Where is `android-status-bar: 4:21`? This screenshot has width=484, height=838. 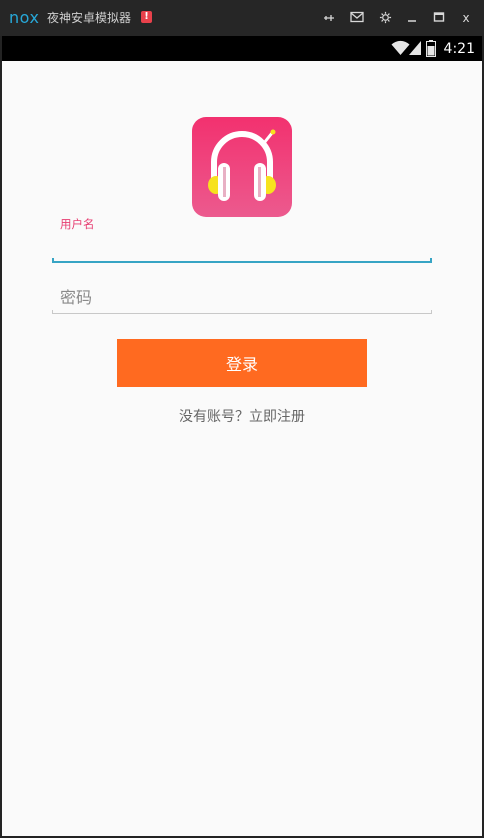
android-status-bar: 4:21 is located at coordinates (242, 48).